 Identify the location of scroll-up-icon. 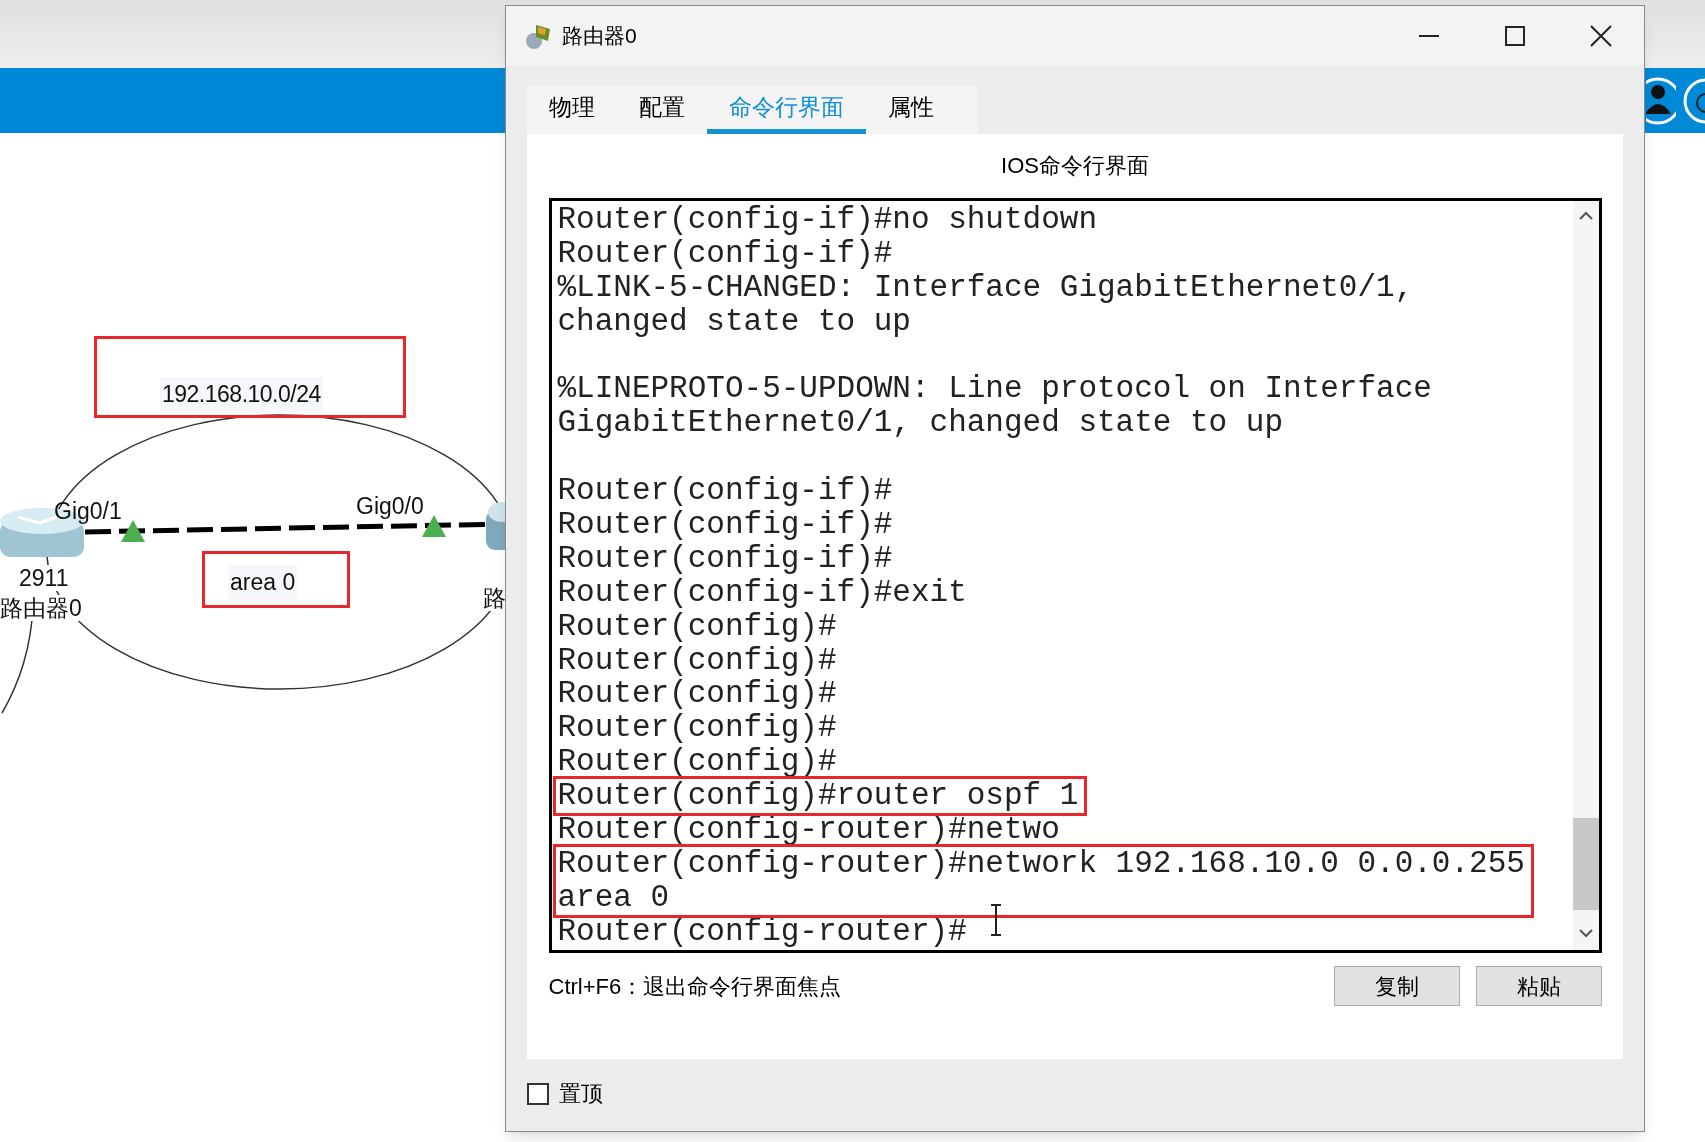
(1585, 216).